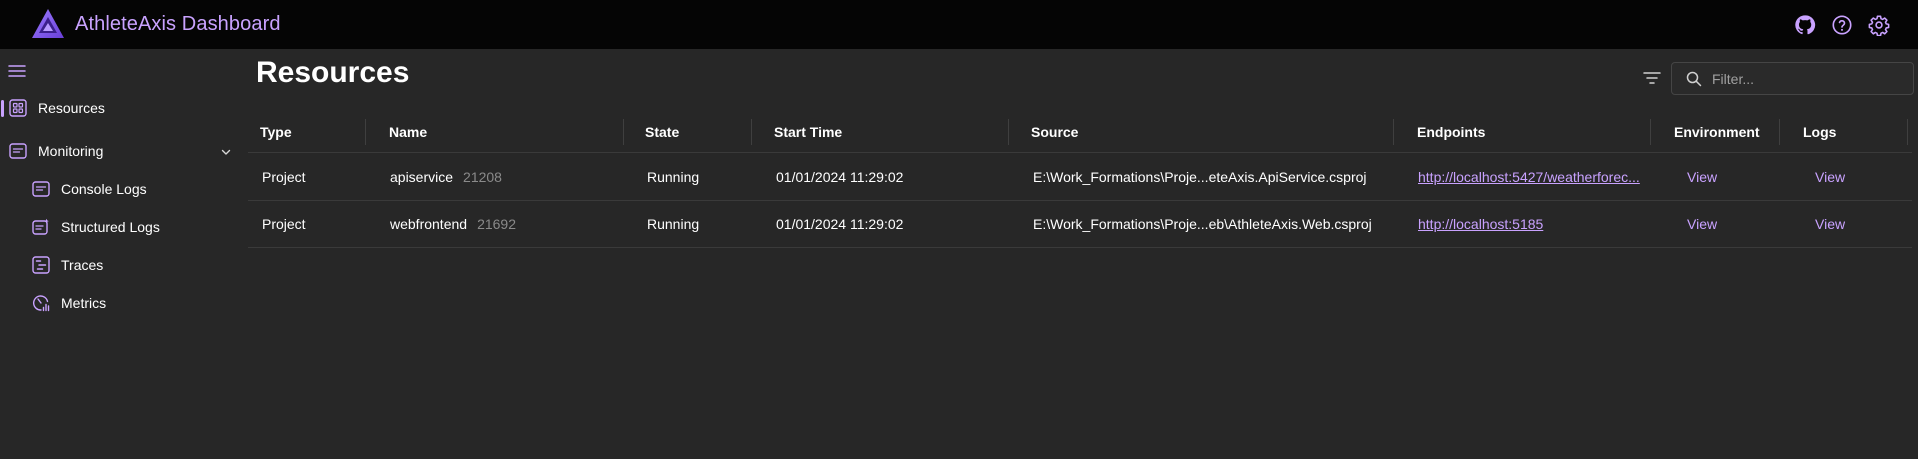 This screenshot has width=1918, height=459. I want to click on page-title: Resources, so click(333, 72).